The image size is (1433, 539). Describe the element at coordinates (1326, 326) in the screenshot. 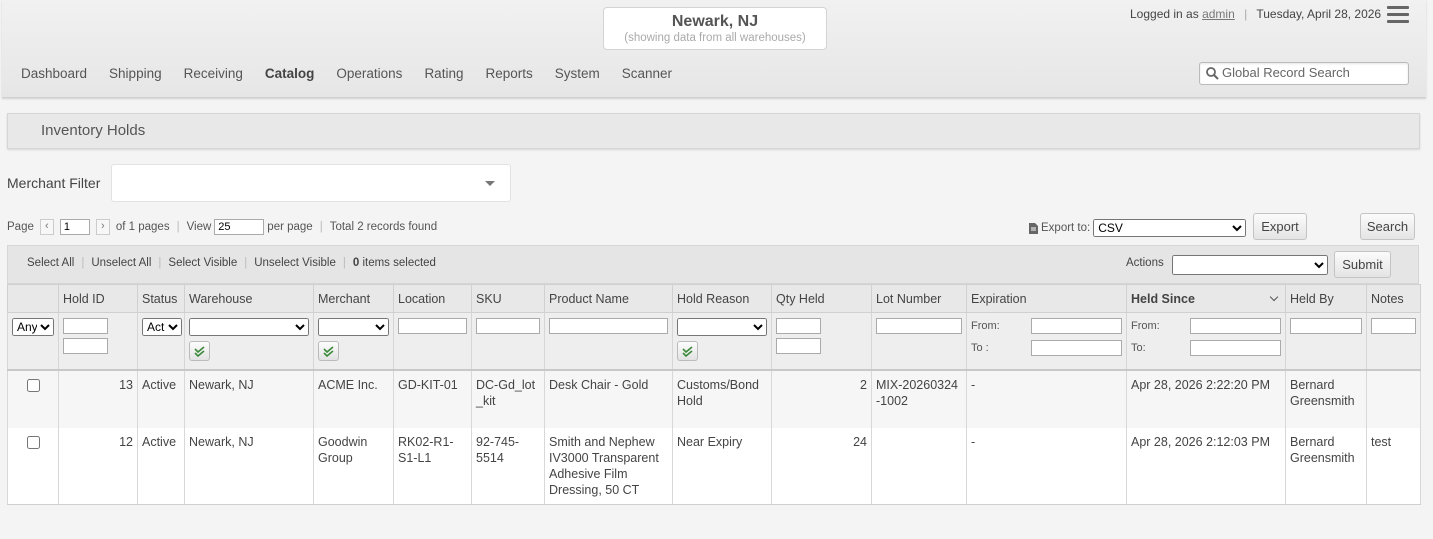

I see `held-by-filter` at that location.